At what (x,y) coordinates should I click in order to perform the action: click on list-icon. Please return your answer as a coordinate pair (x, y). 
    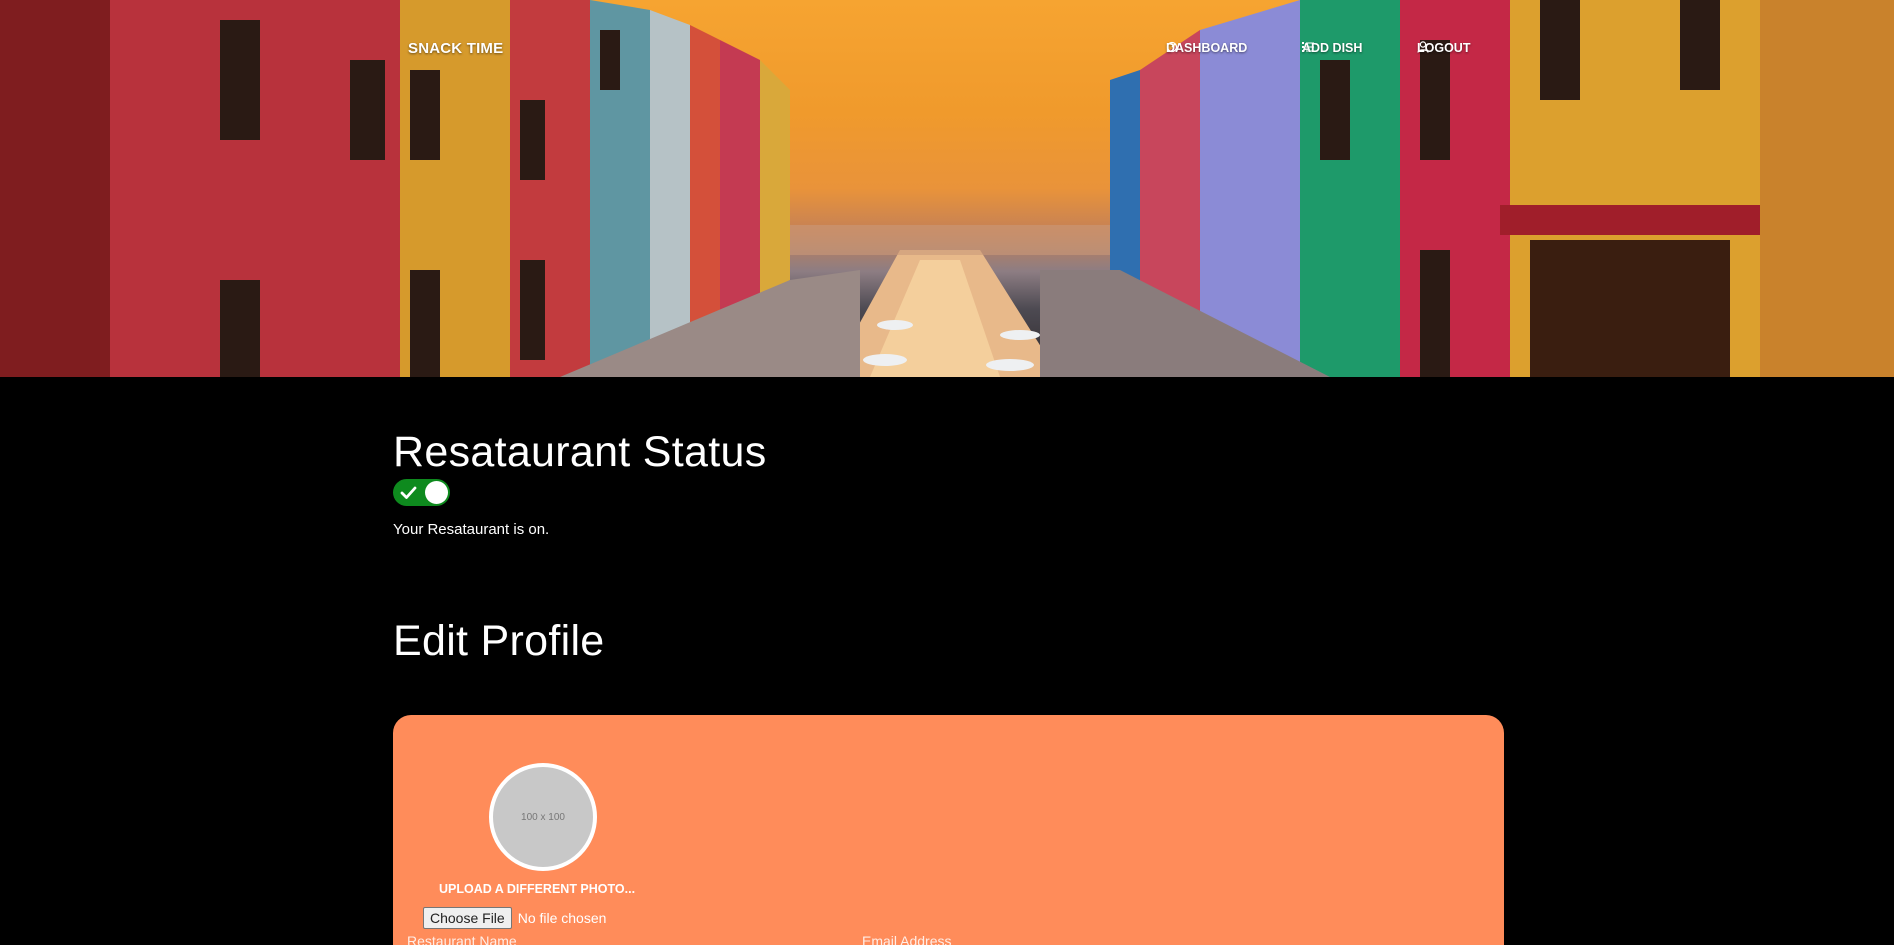
    Looking at the image, I should click on (1308, 47).